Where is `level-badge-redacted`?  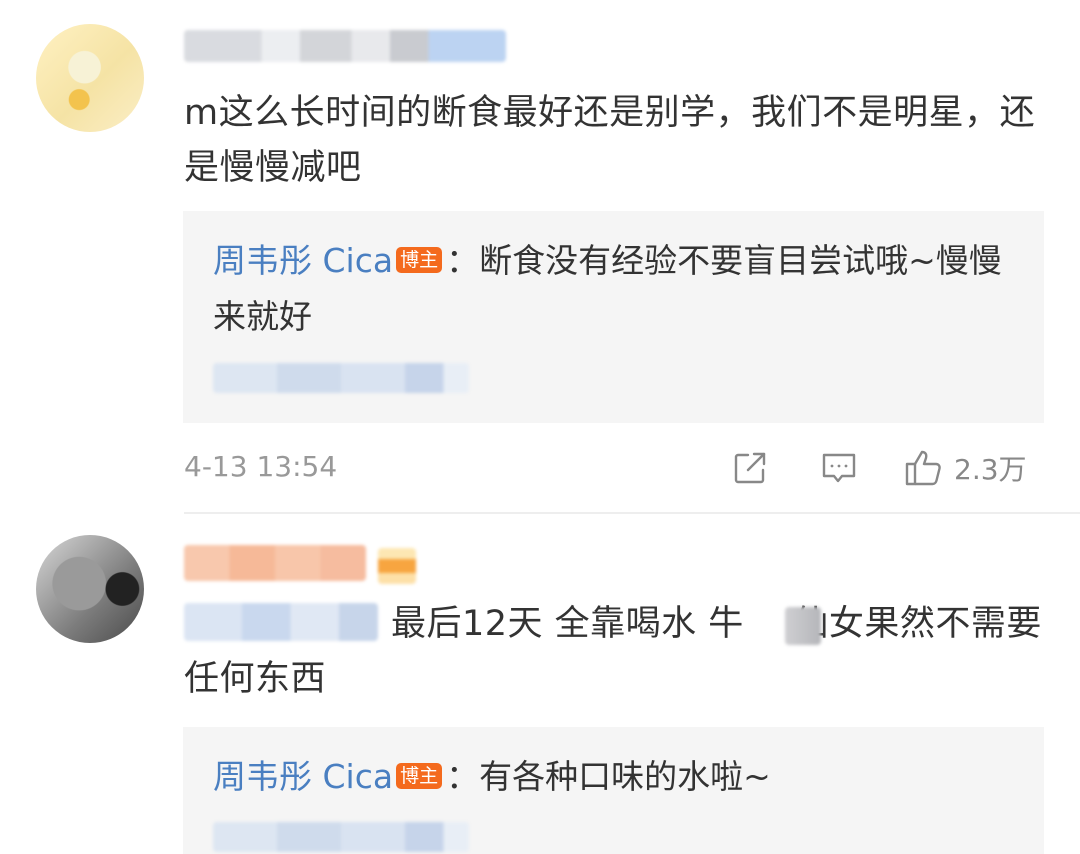 level-badge-redacted is located at coordinates (397, 566).